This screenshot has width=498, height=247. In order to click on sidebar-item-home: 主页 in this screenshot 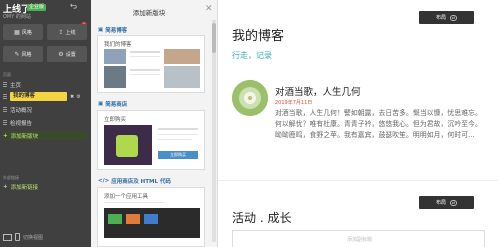, I will do `click(45, 84)`.